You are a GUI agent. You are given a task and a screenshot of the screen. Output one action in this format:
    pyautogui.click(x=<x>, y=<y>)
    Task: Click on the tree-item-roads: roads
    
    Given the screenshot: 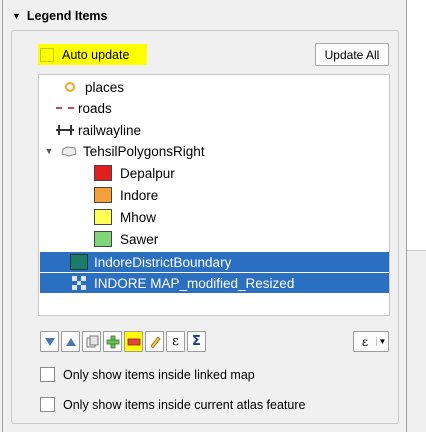 What is the action you would take?
    pyautogui.click(x=84, y=108)
    